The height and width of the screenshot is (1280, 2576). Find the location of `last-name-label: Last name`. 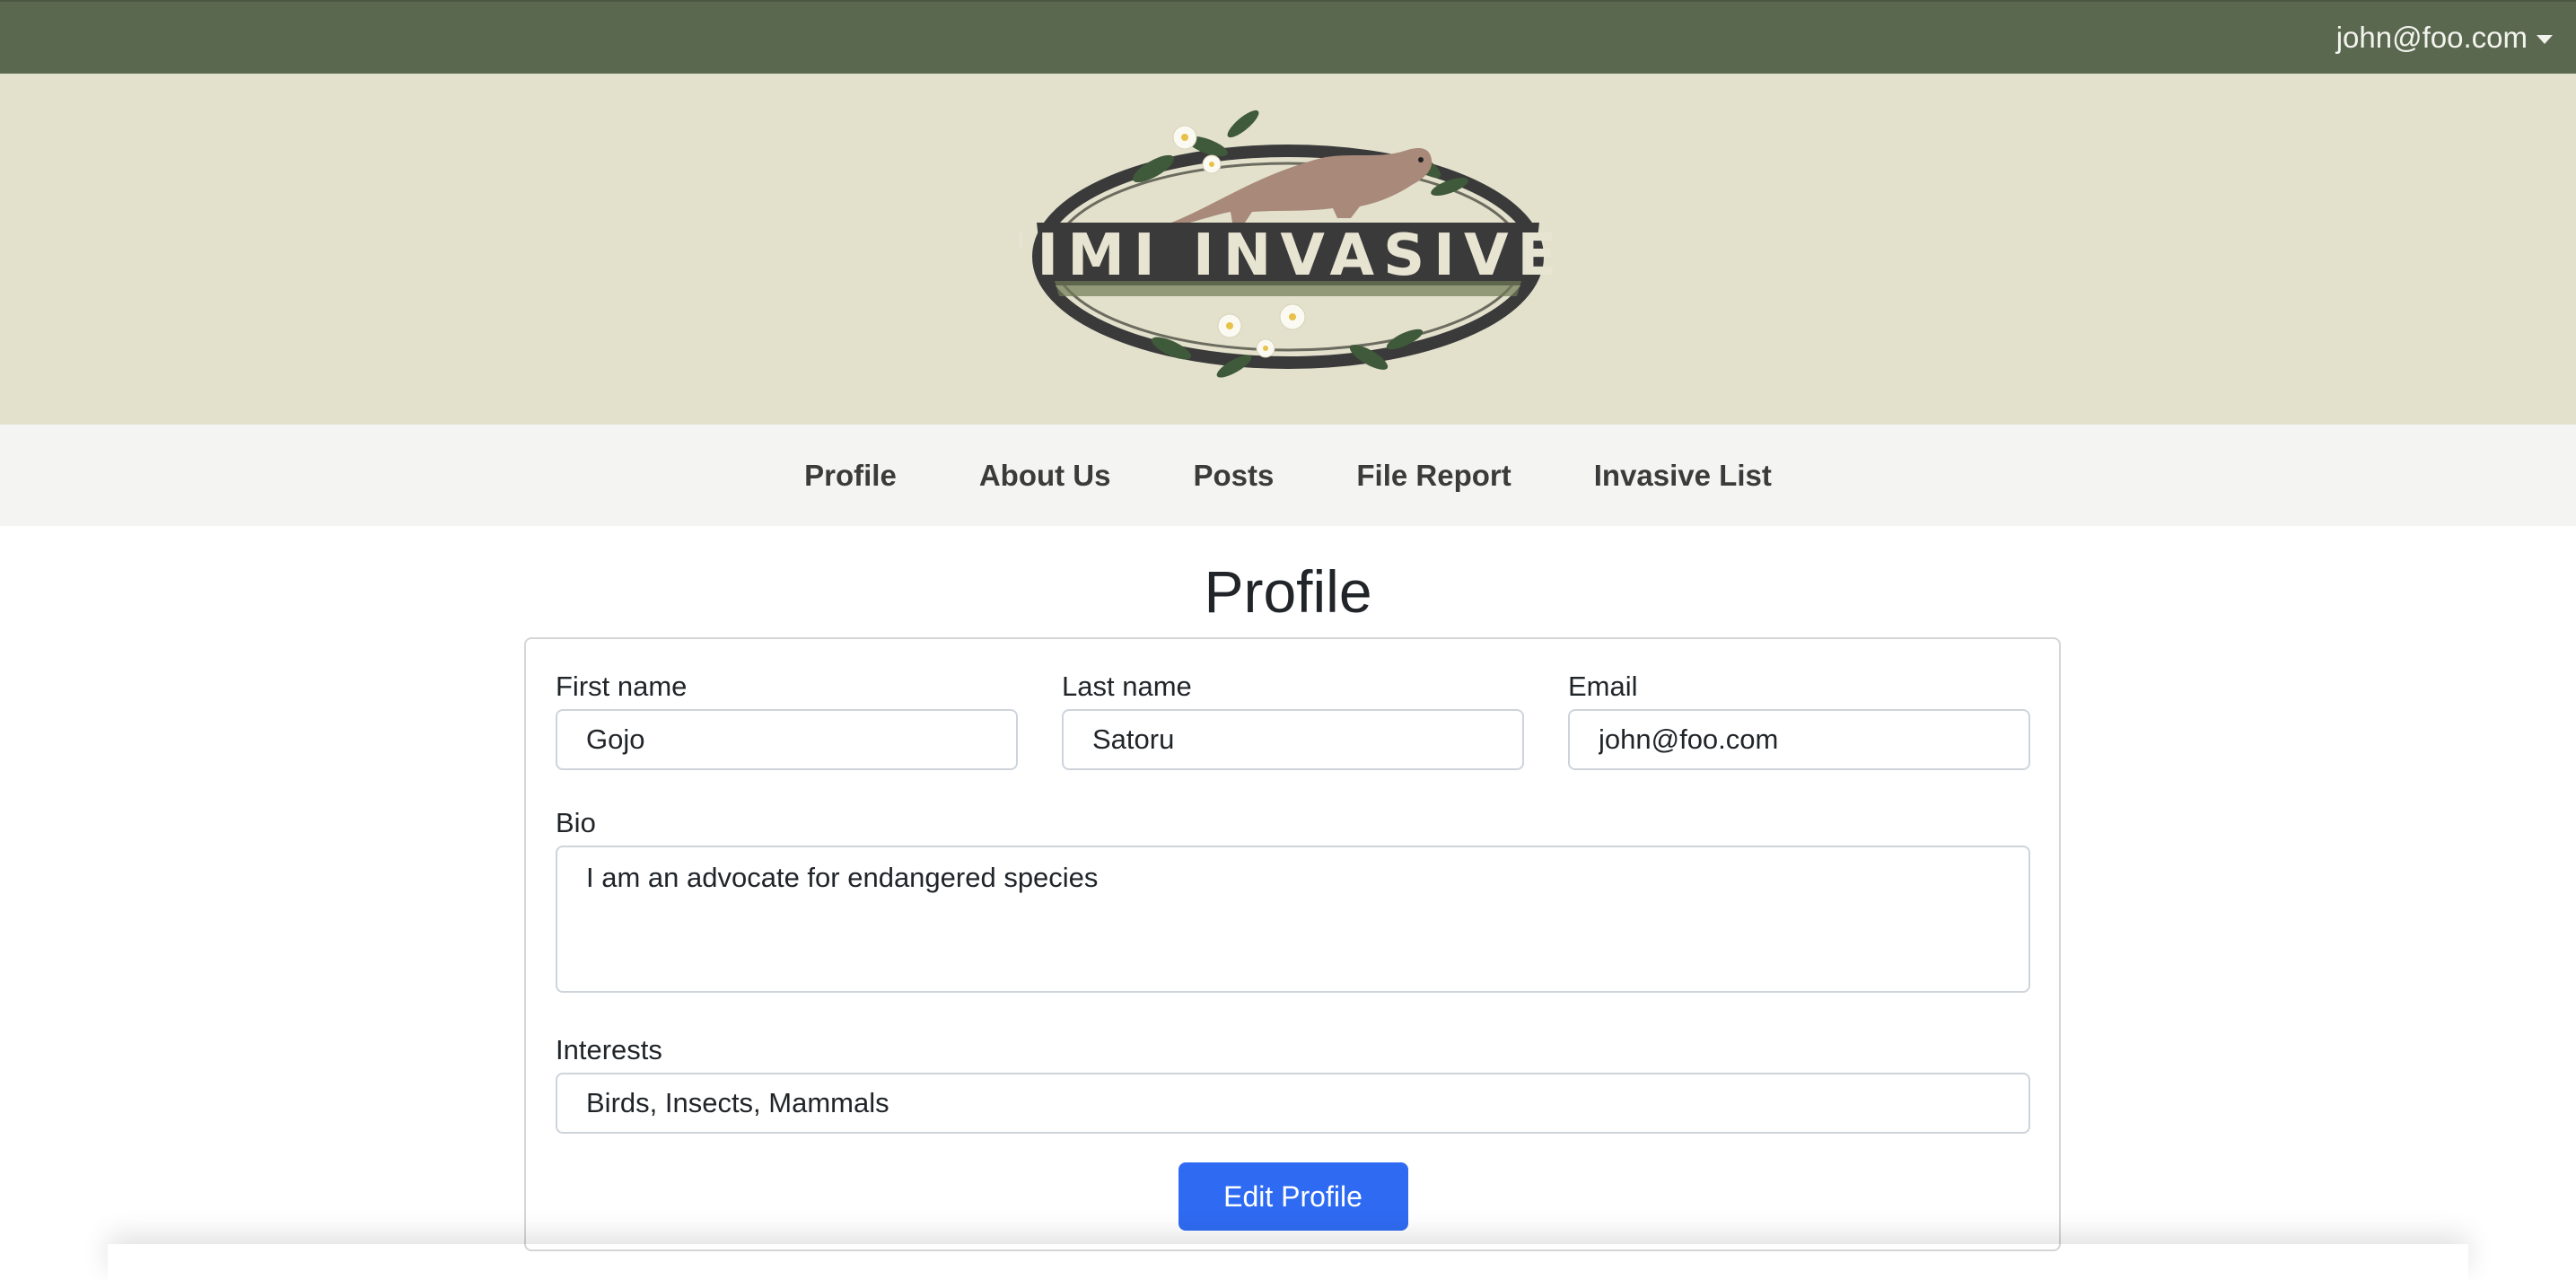

last-name-label: Last name is located at coordinates (1127, 686).